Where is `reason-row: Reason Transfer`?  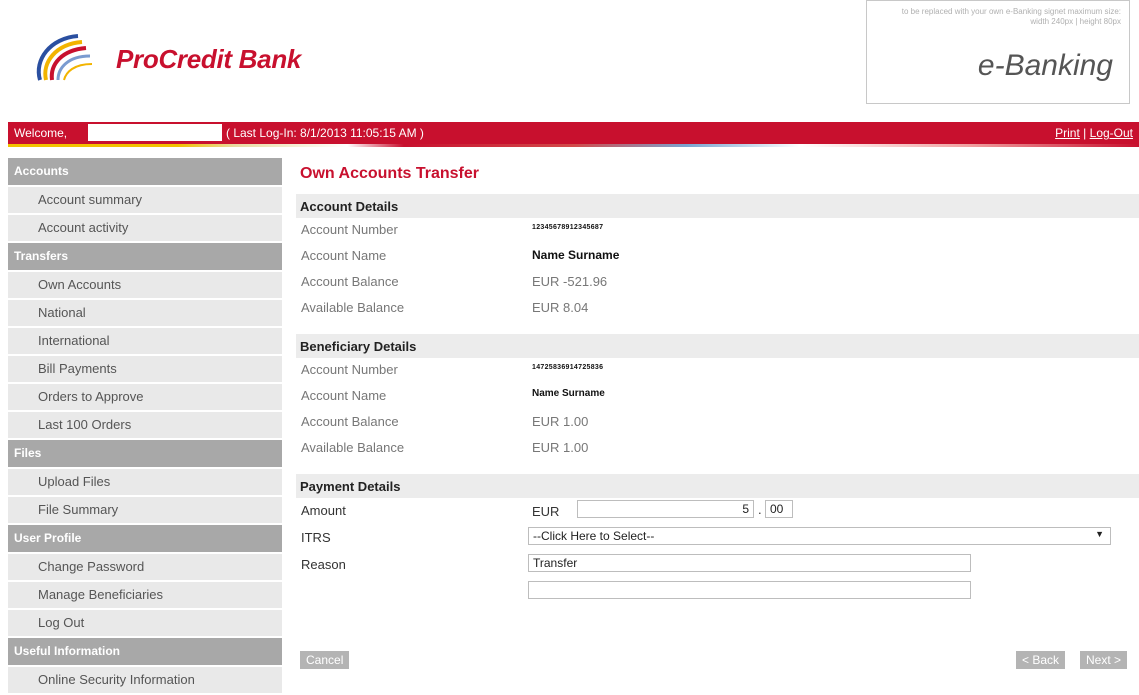
reason-row: Reason Transfer is located at coordinates (717, 565).